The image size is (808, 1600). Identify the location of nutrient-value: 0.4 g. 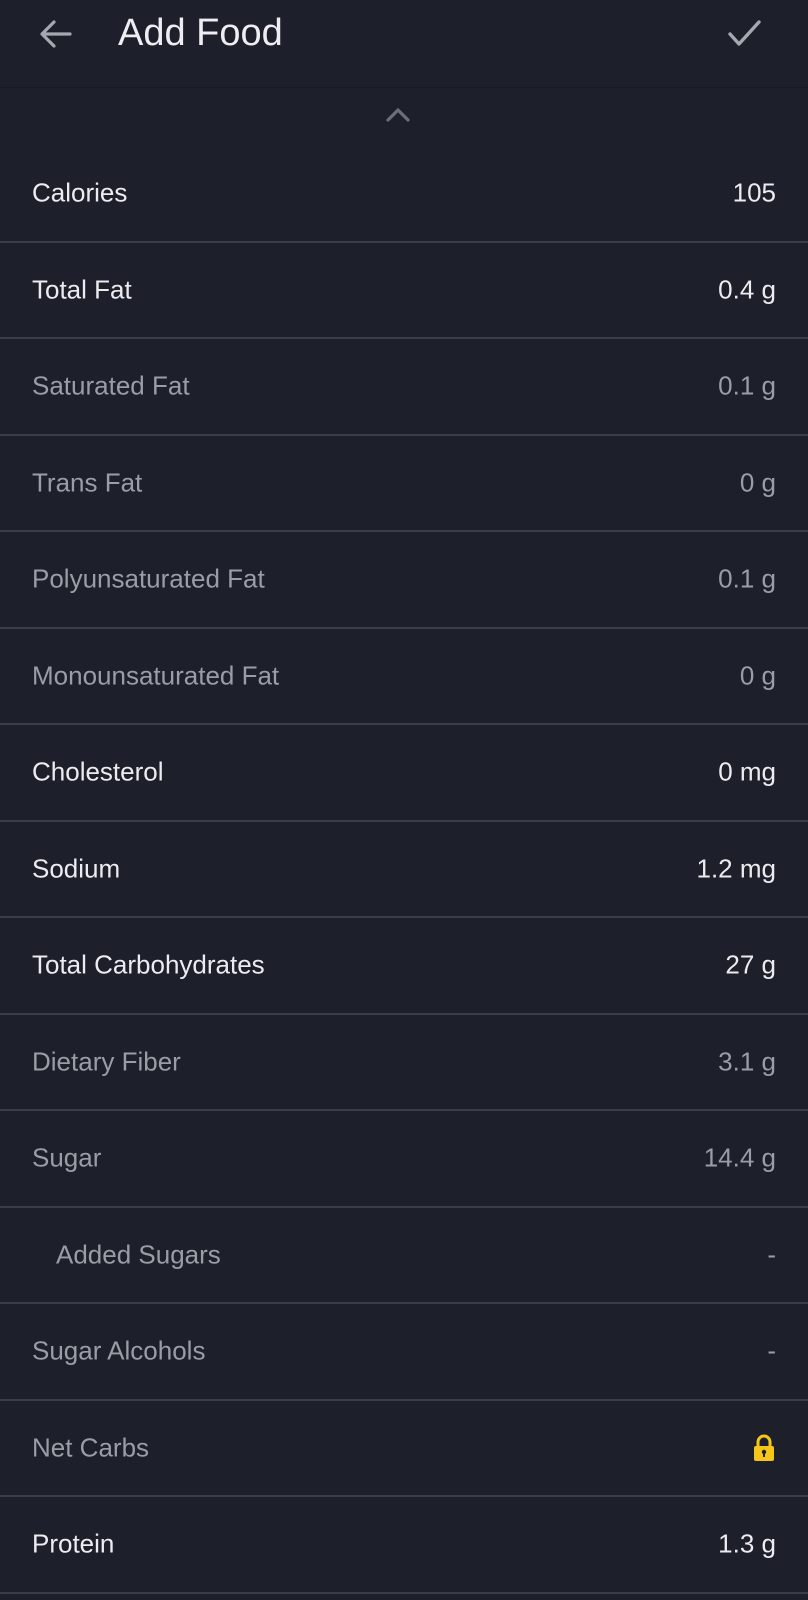
(747, 289).